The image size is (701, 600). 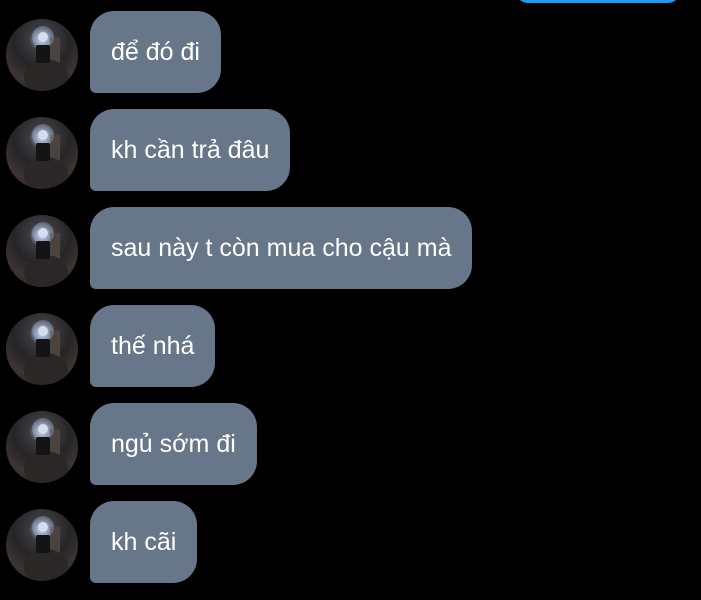 I want to click on sent-message-bubble-edge, so click(x=598, y=1).